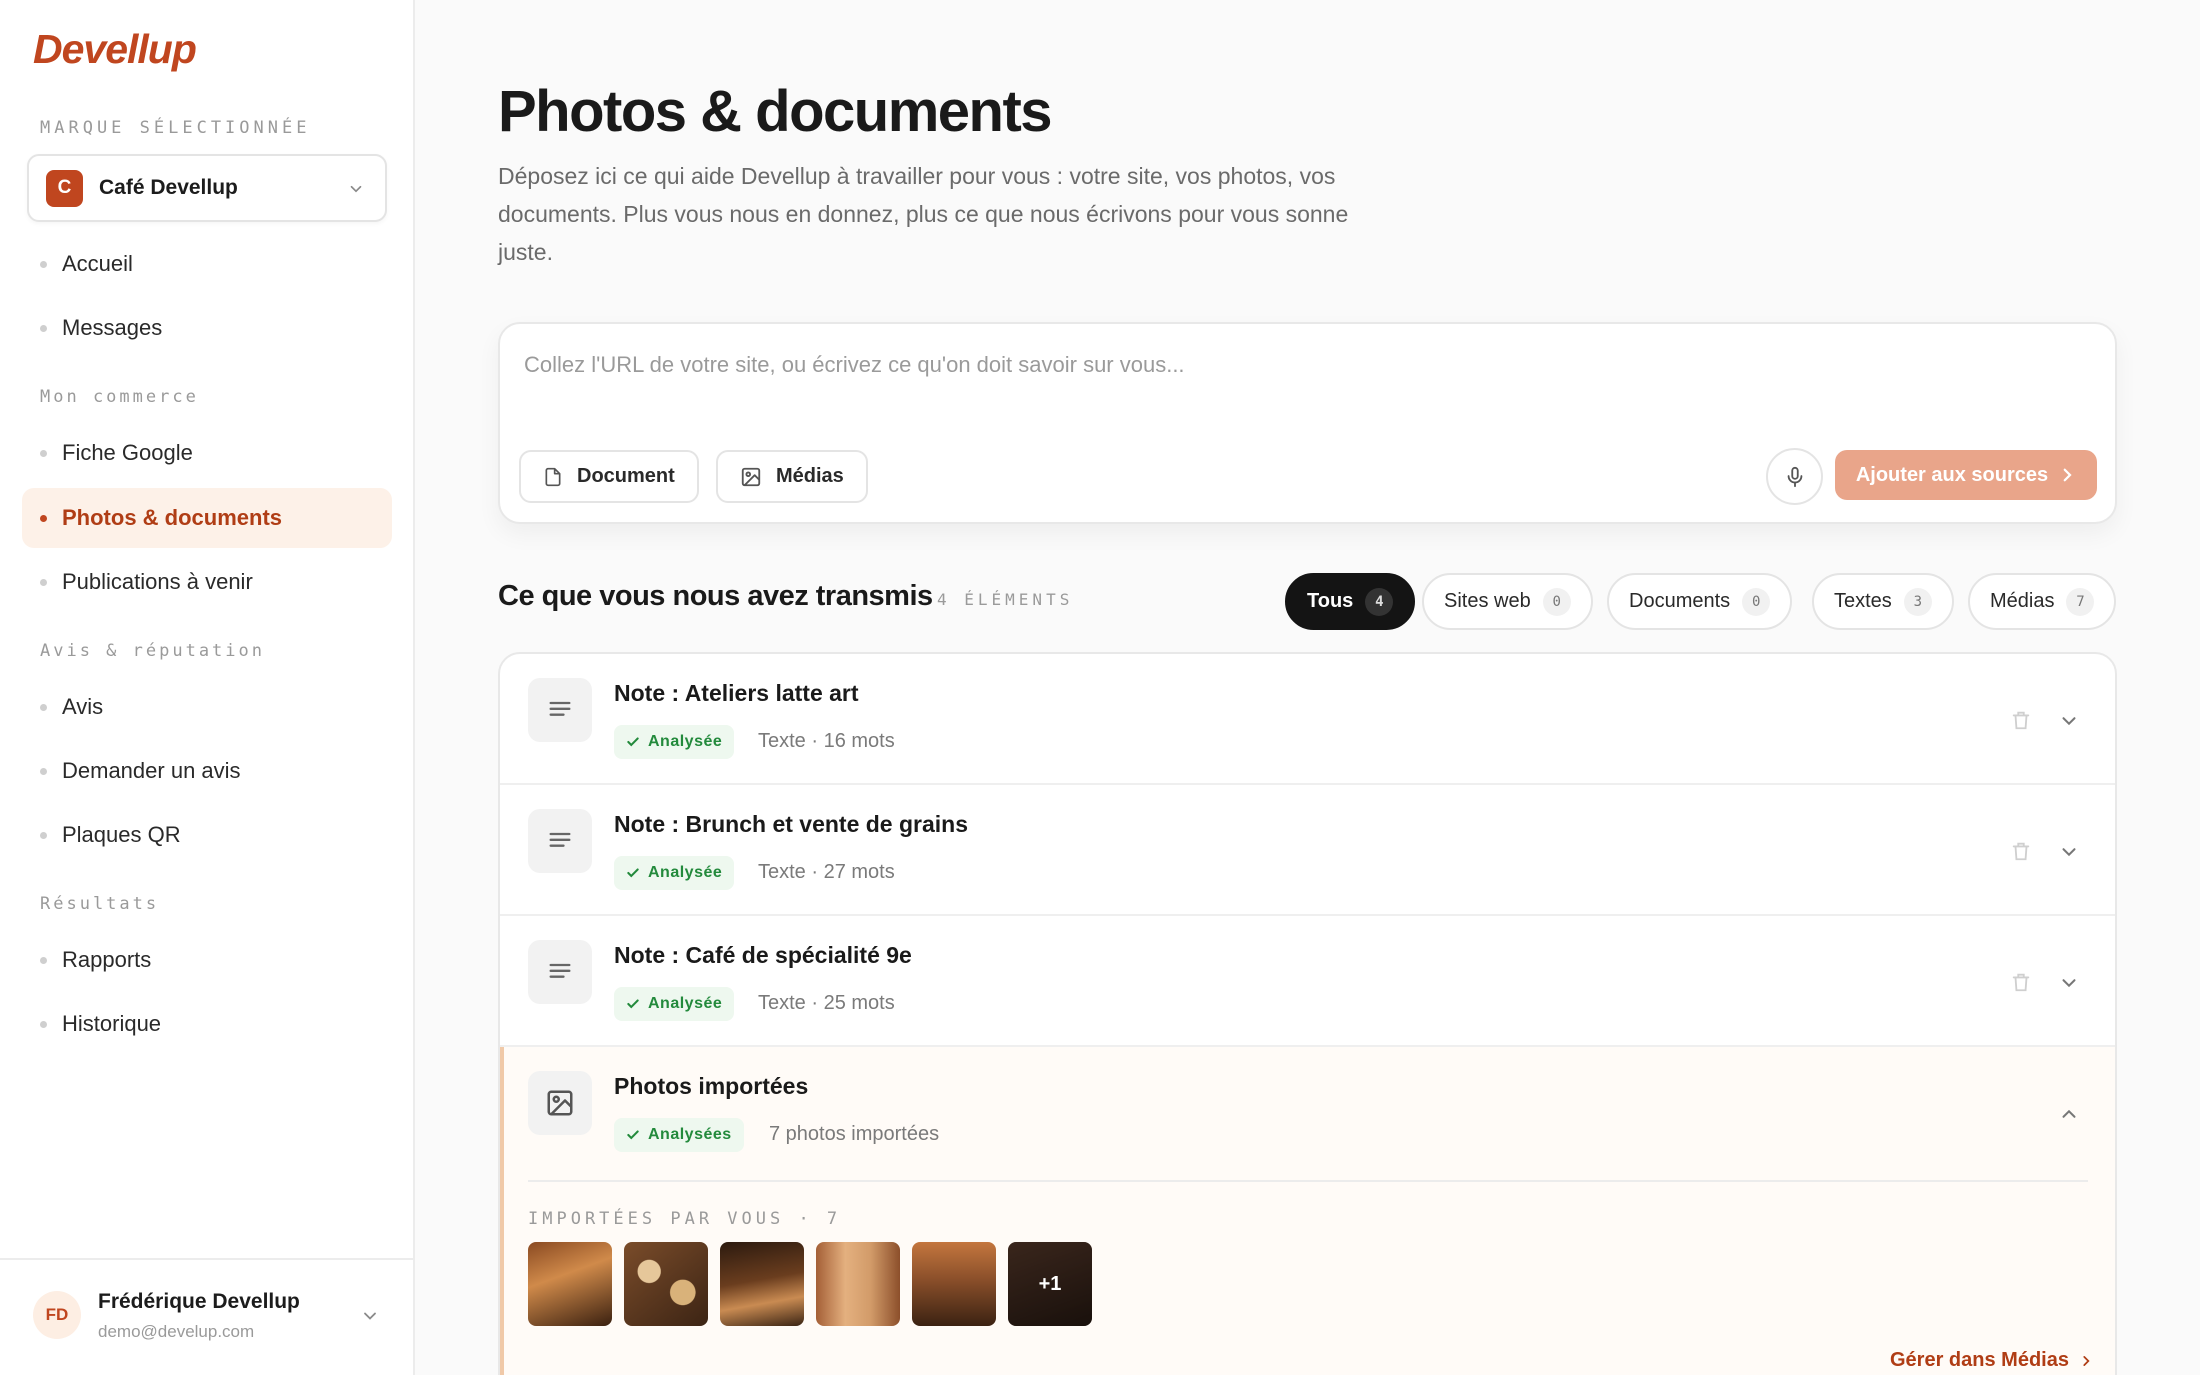 This screenshot has width=2200, height=1375. I want to click on microphone-icon, so click(1794, 476).